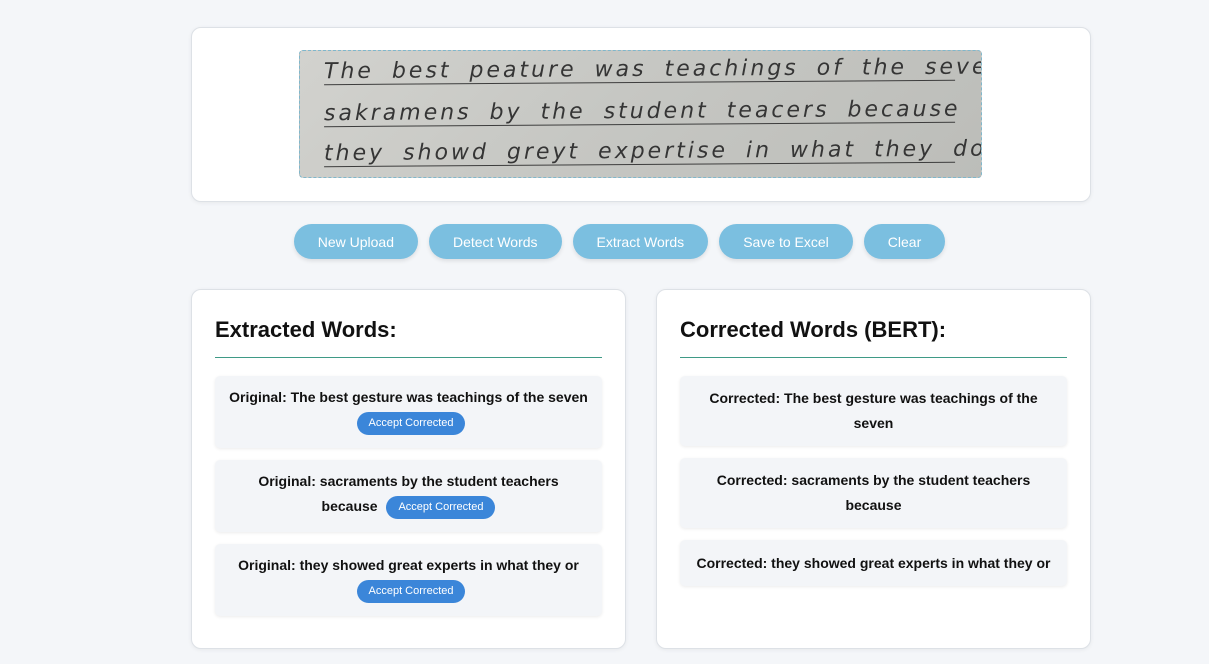 This screenshot has width=1209, height=664. I want to click on clear-button: Clear, so click(904, 241).